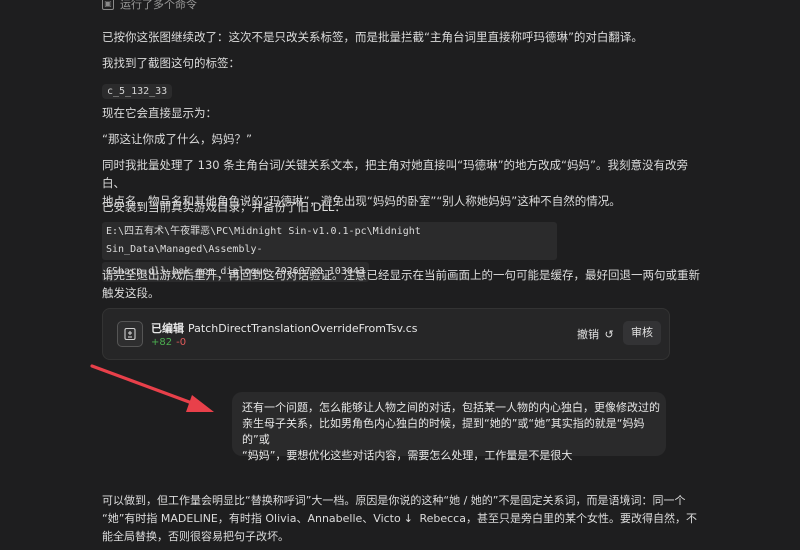  I want to click on scroll-down-icon: ↓, so click(408, 519).